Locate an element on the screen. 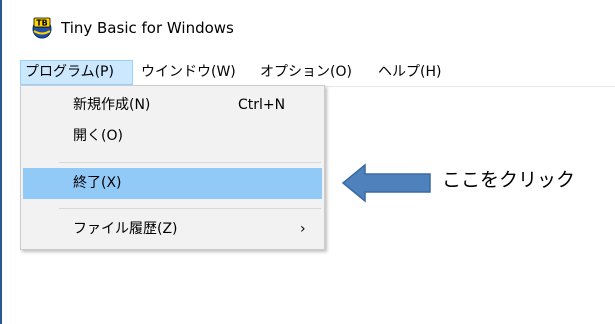  menu-help: ヘルプ(H) is located at coordinates (409, 72).